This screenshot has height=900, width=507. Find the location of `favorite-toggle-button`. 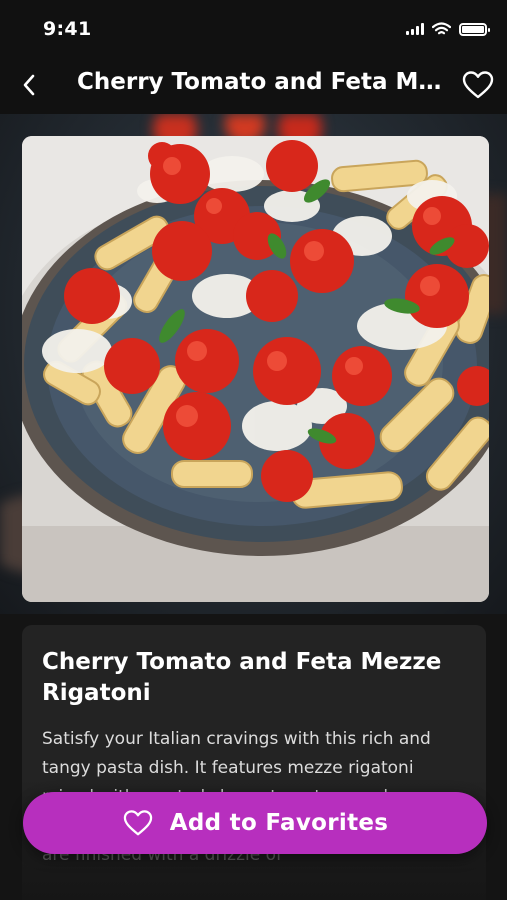

favorite-toggle-button is located at coordinates (478, 85).